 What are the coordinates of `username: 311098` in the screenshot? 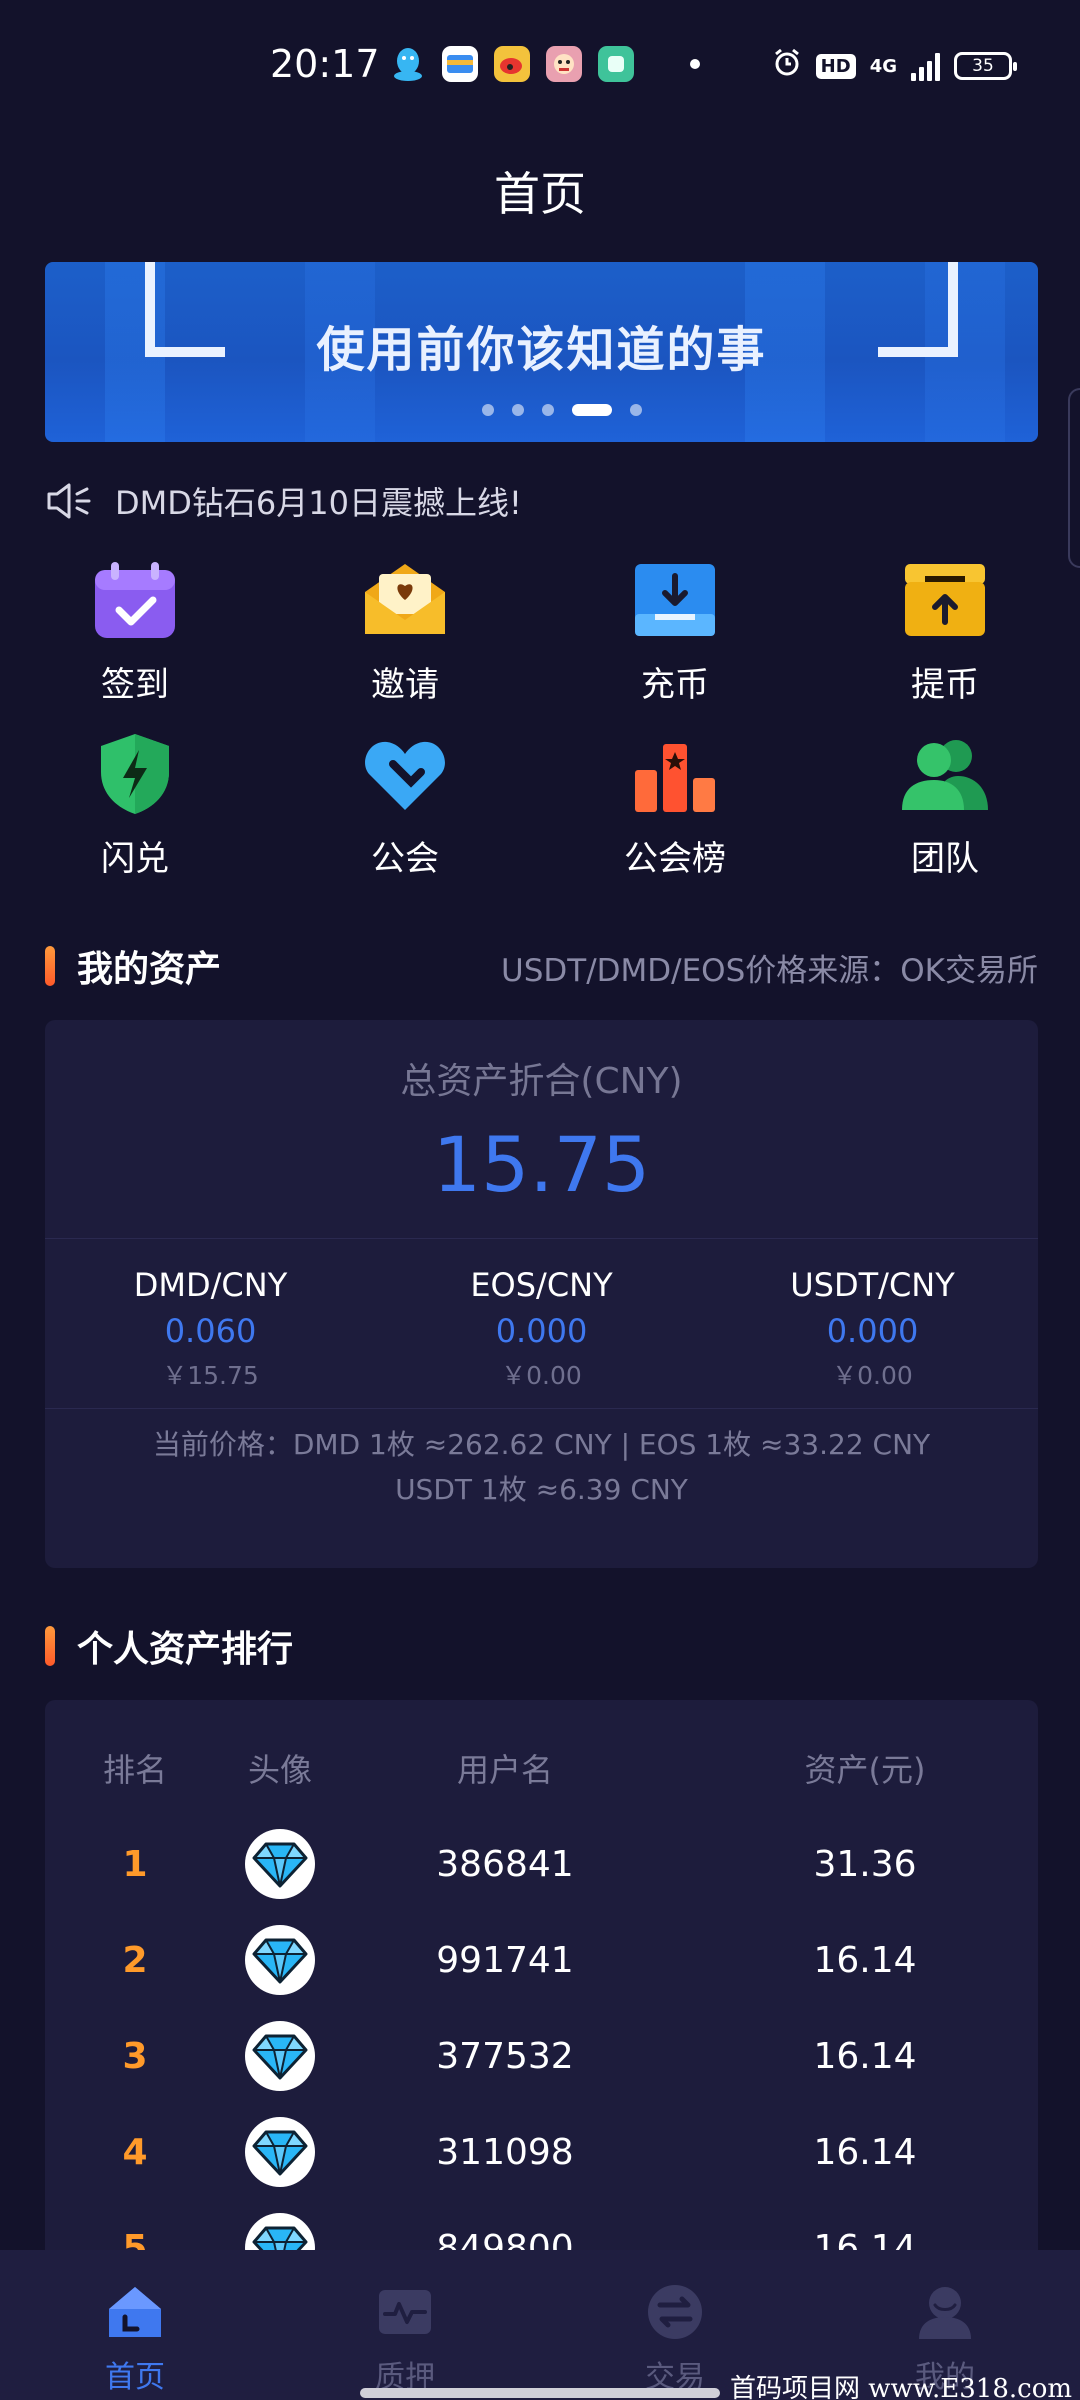 It's located at (505, 2152).